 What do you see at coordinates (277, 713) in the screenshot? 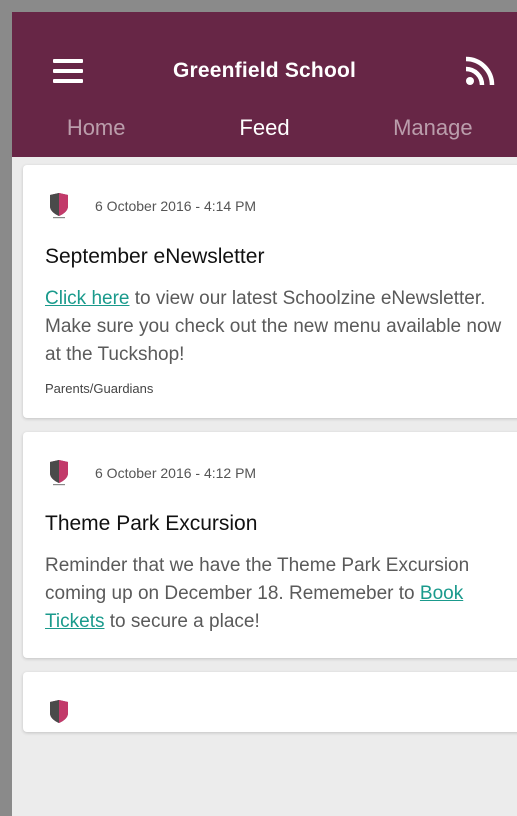
I see `card-header` at bounding box center [277, 713].